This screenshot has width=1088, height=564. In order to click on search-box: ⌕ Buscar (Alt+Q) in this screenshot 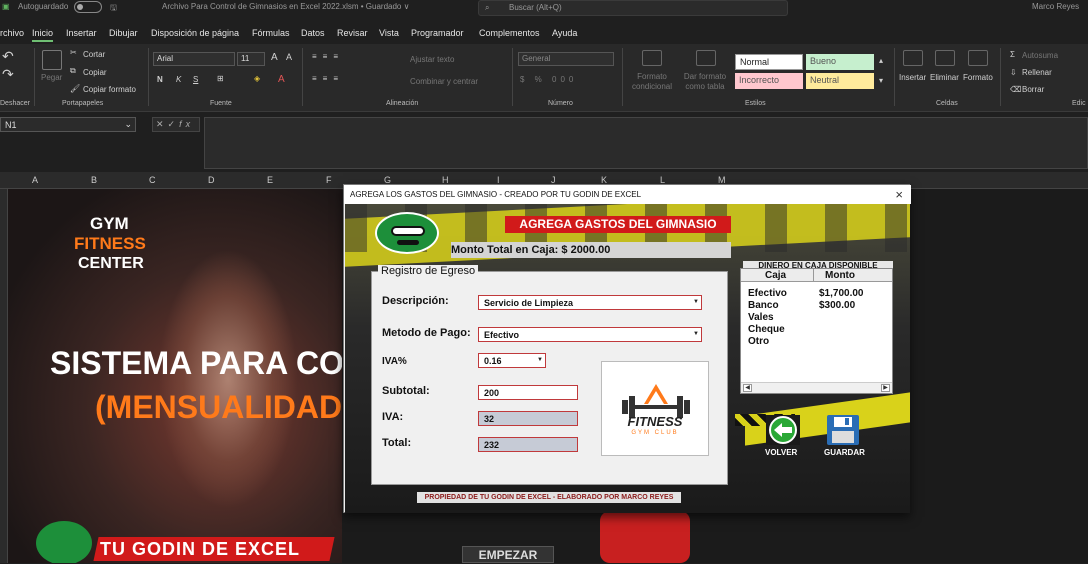, I will do `click(633, 8)`.